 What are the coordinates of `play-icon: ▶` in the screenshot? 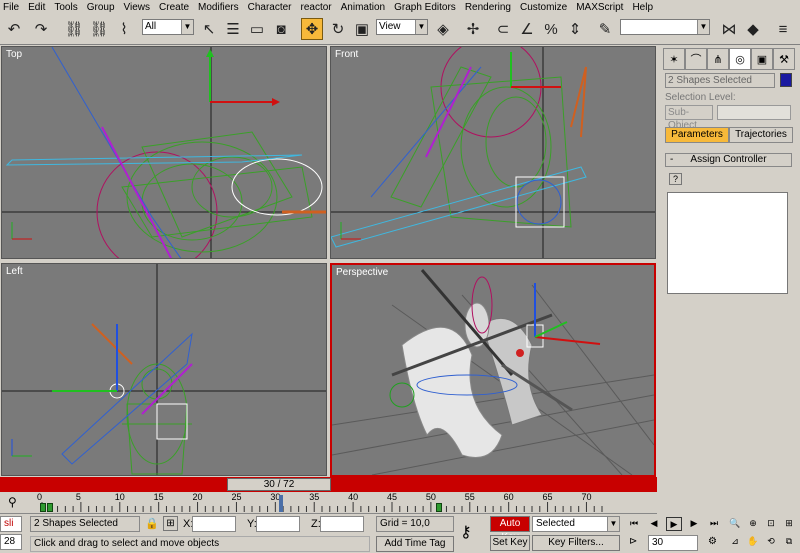 It's located at (674, 524).